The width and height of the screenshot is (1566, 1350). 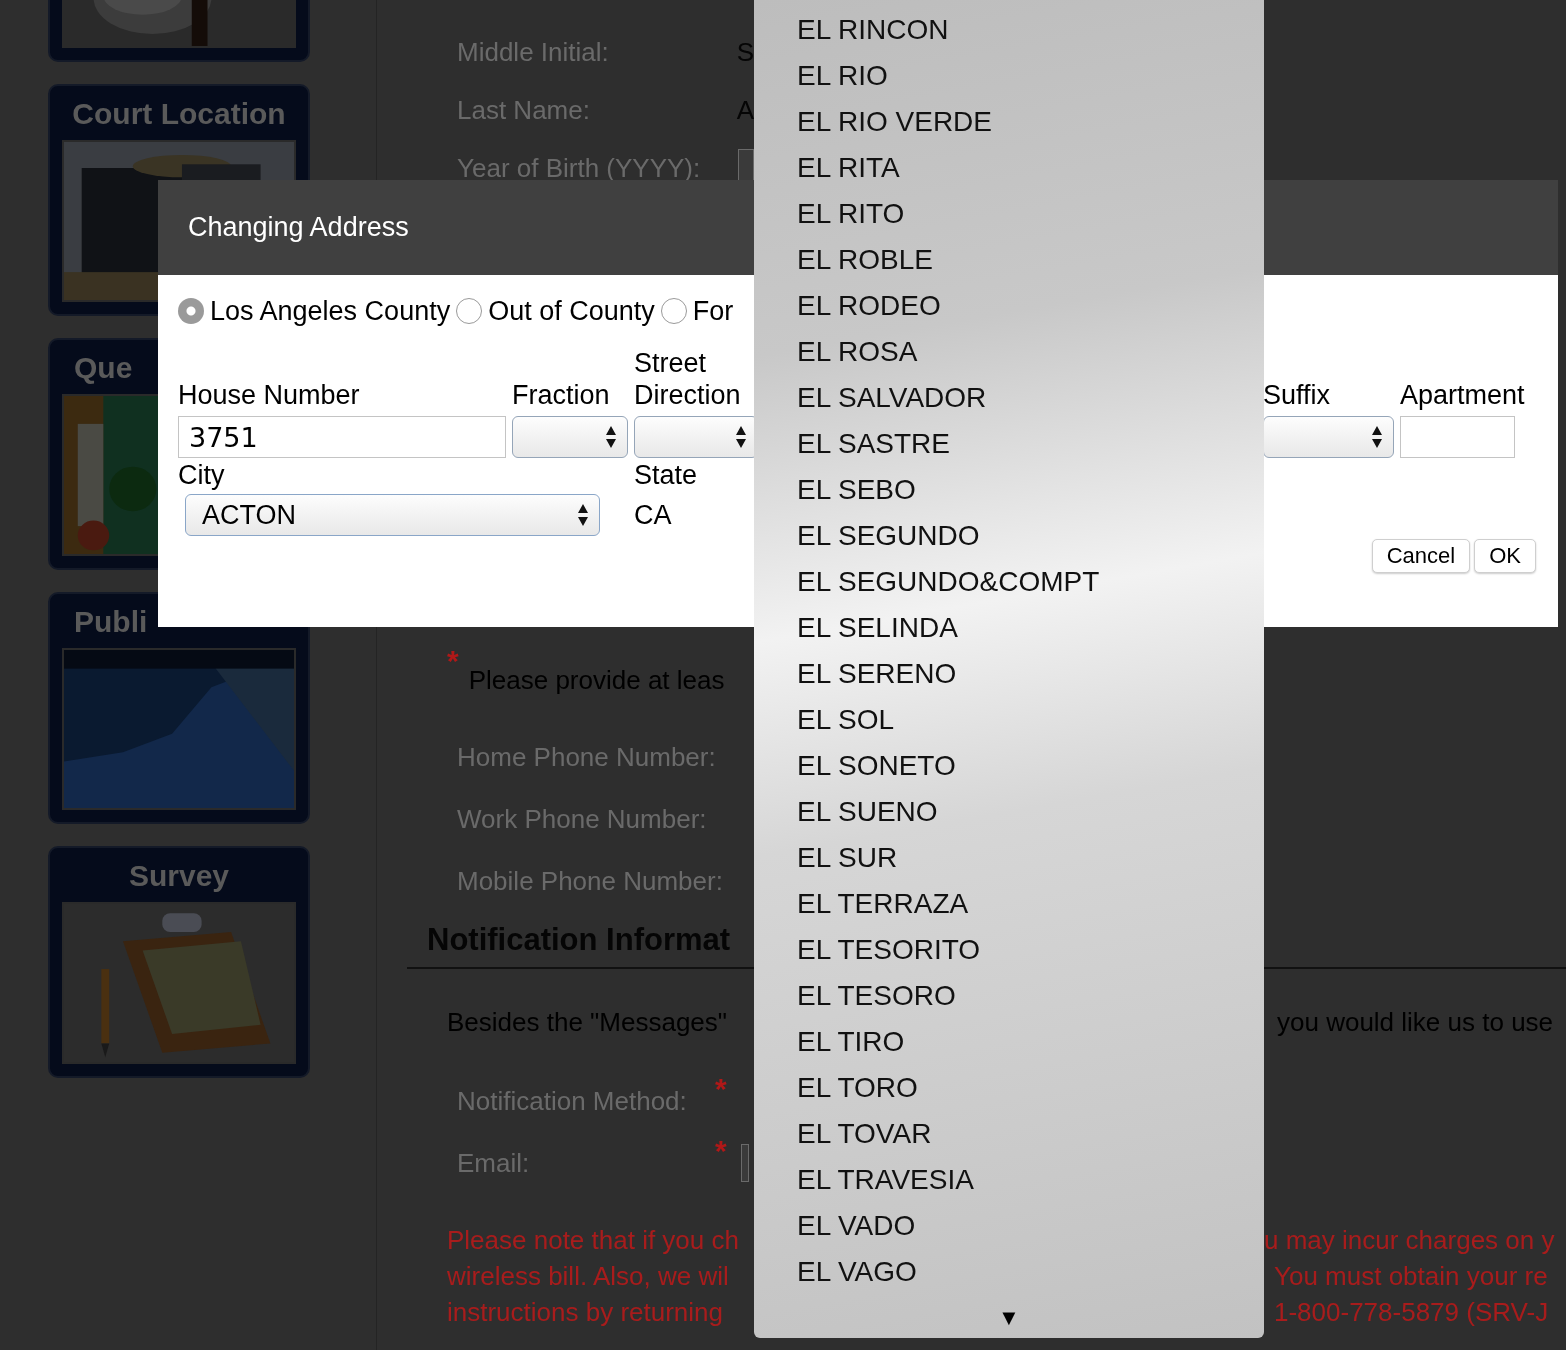 What do you see at coordinates (582, 819) in the screenshot?
I see `field-label: Work Phone Number:` at bounding box center [582, 819].